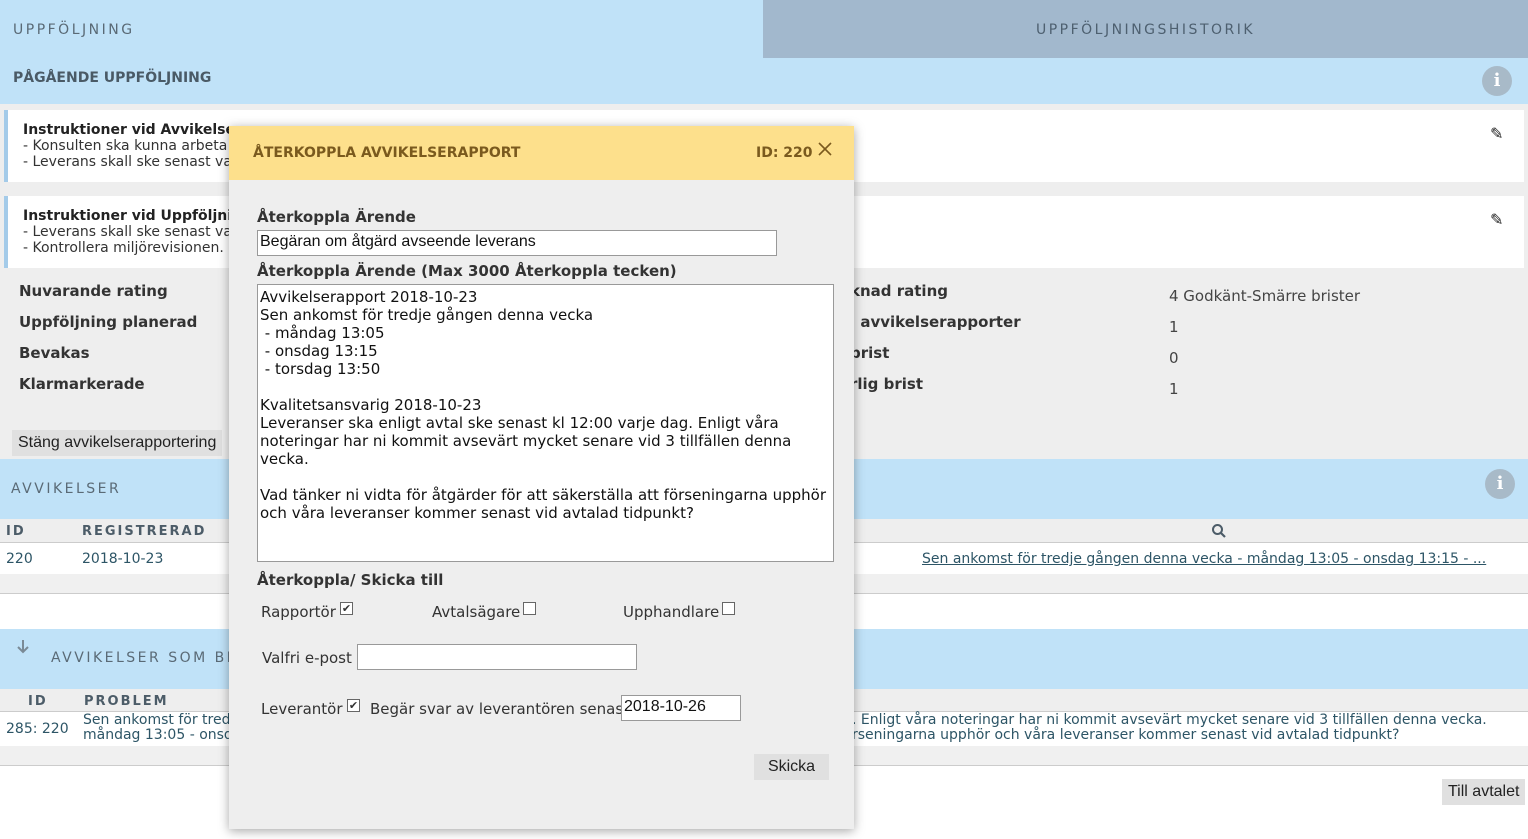  Describe the element at coordinates (791, 767) in the screenshot. I see `send-button: Skicka` at that location.